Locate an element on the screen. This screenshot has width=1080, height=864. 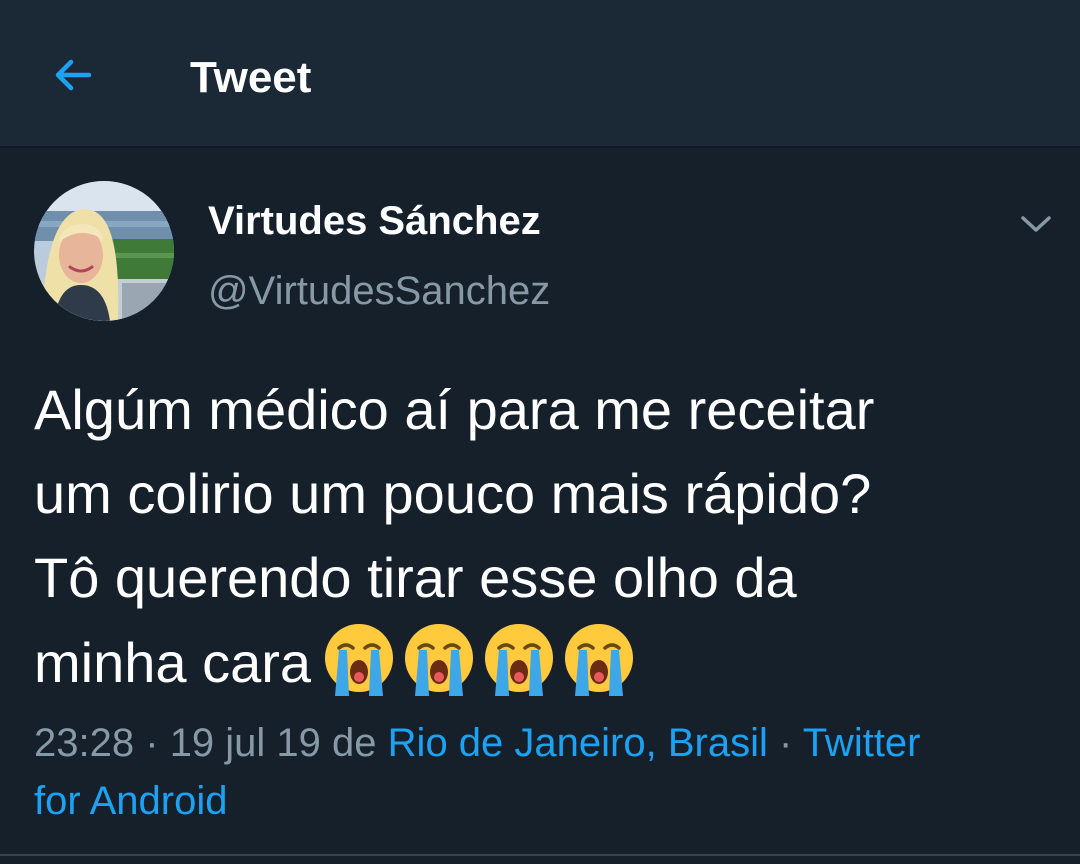
avatar is located at coordinates (104, 251).